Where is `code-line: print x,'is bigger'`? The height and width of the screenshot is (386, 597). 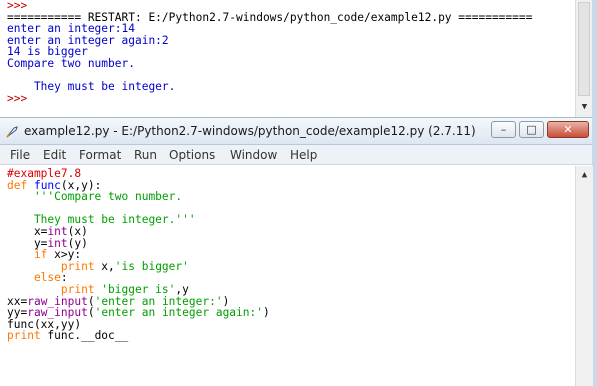 code-line: print x,'is bigger' is located at coordinates (290, 266).